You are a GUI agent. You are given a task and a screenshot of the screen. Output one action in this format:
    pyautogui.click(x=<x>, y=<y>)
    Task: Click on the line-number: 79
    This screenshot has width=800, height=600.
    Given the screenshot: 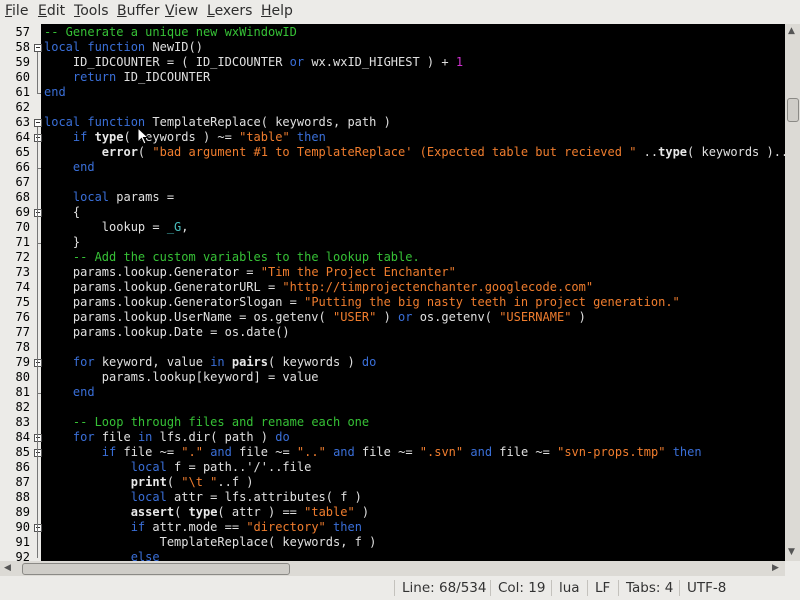 What is the action you would take?
    pyautogui.click(x=15, y=362)
    